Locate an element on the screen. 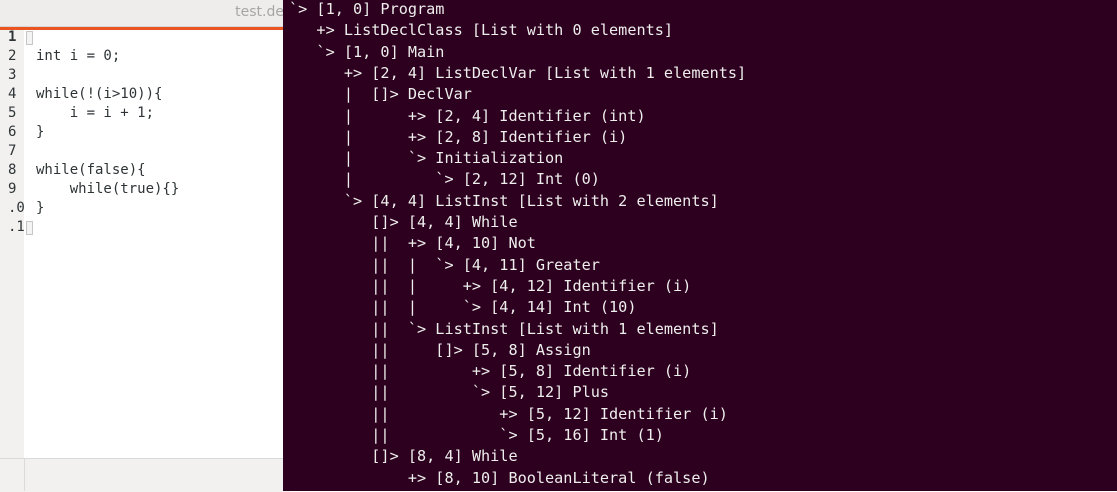  terminal-output-line: []> [8, 4] While is located at coordinates (403, 456).